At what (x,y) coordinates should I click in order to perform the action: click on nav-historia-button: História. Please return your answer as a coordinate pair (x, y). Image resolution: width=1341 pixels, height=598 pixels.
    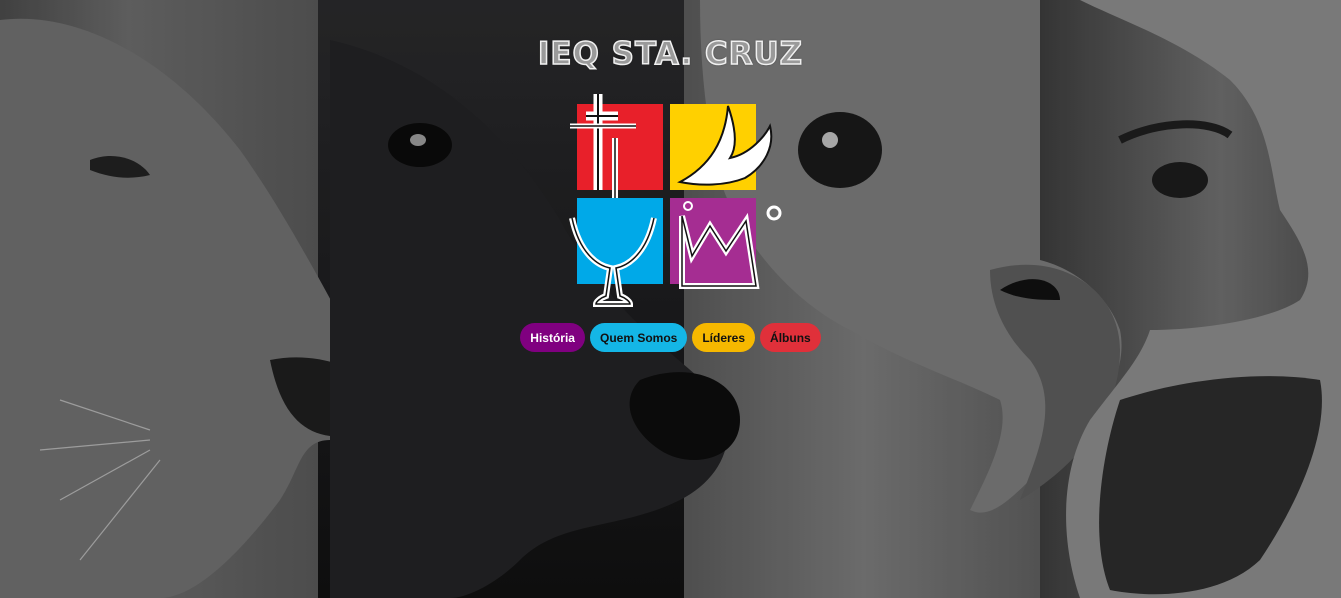
    Looking at the image, I should click on (552, 337).